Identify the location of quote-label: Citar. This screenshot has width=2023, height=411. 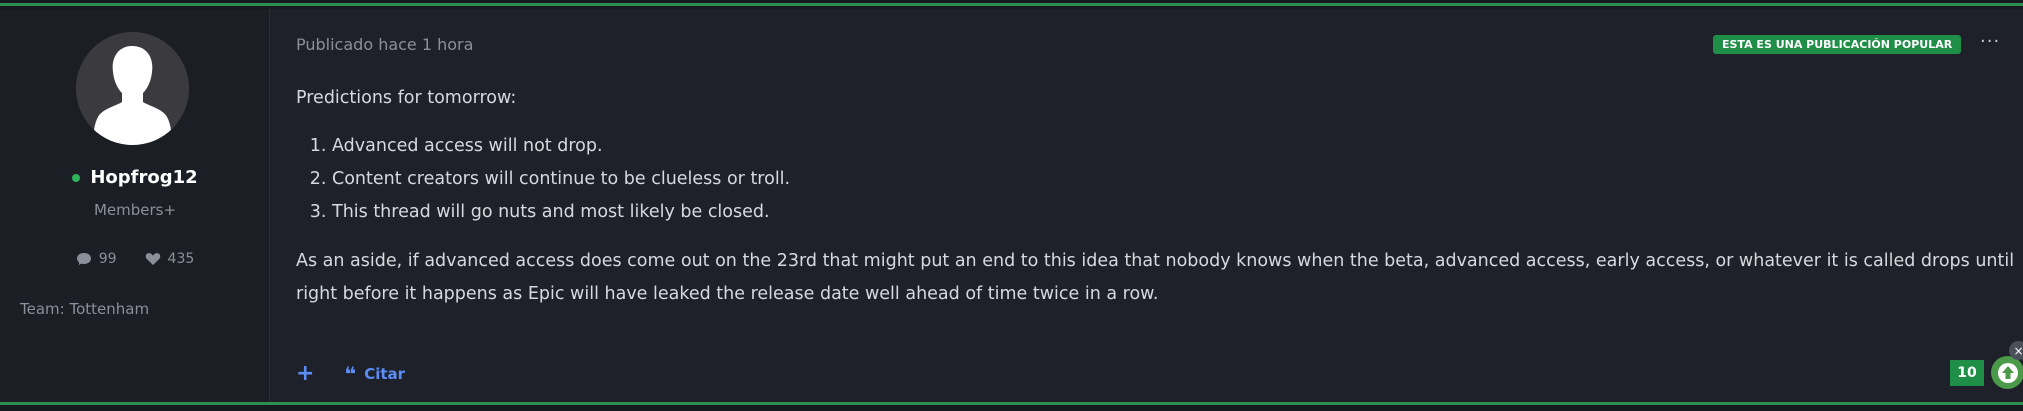
(385, 374).